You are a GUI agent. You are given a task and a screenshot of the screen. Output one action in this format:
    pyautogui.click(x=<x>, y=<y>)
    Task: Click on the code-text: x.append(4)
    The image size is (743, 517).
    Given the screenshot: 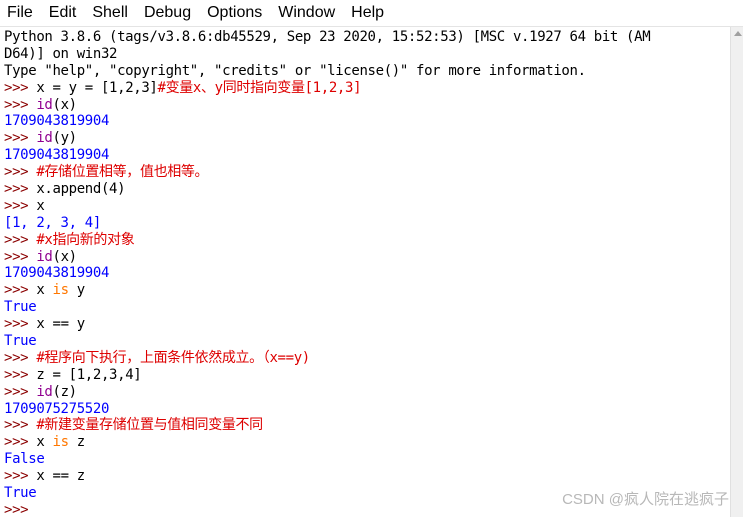 What is the action you would take?
    pyautogui.click(x=81, y=189)
    